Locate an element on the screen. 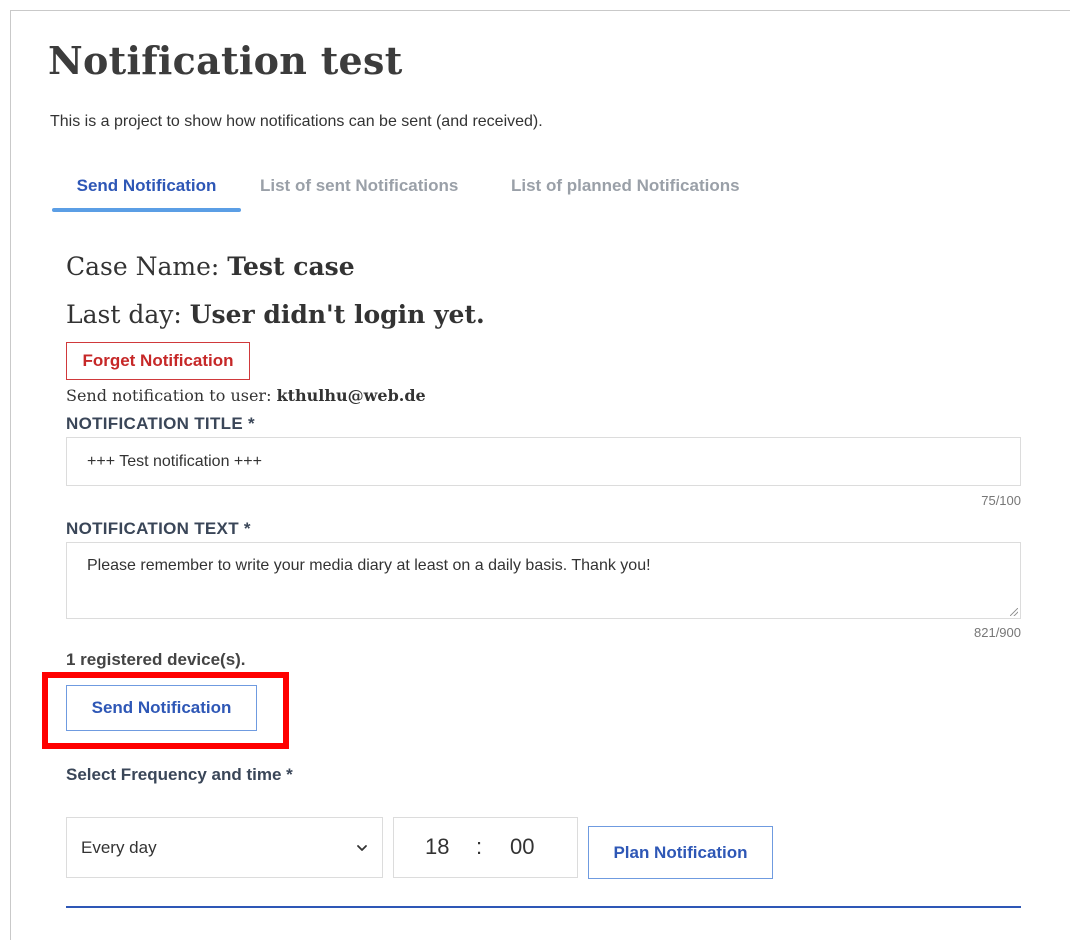 The image size is (1070, 940). last-day: Last day: User didn't login yet. is located at coordinates (275, 314).